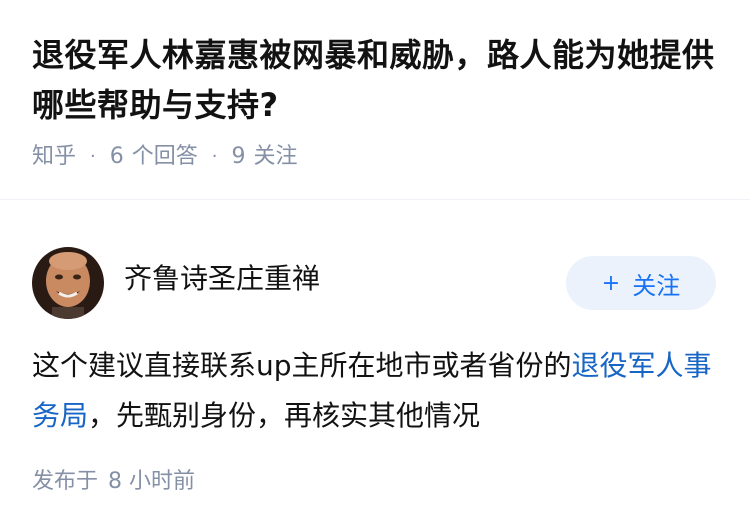 The width and height of the screenshot is (750, 532). Describe the element at coordinates (284, 415) in the screenshot. I see `answer-text-part: ，先甄别身份，再核实其他情况` at that location.